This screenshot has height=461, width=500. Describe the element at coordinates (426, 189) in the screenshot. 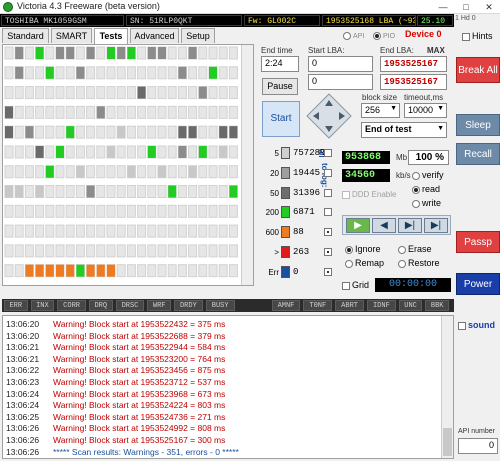

I see `action-read: read` at that location.